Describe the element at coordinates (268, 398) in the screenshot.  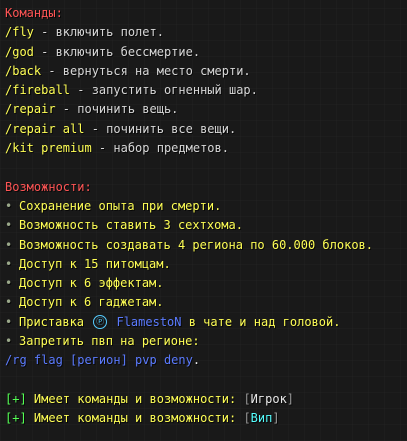
I see `rank-name: Игрок` at that location.